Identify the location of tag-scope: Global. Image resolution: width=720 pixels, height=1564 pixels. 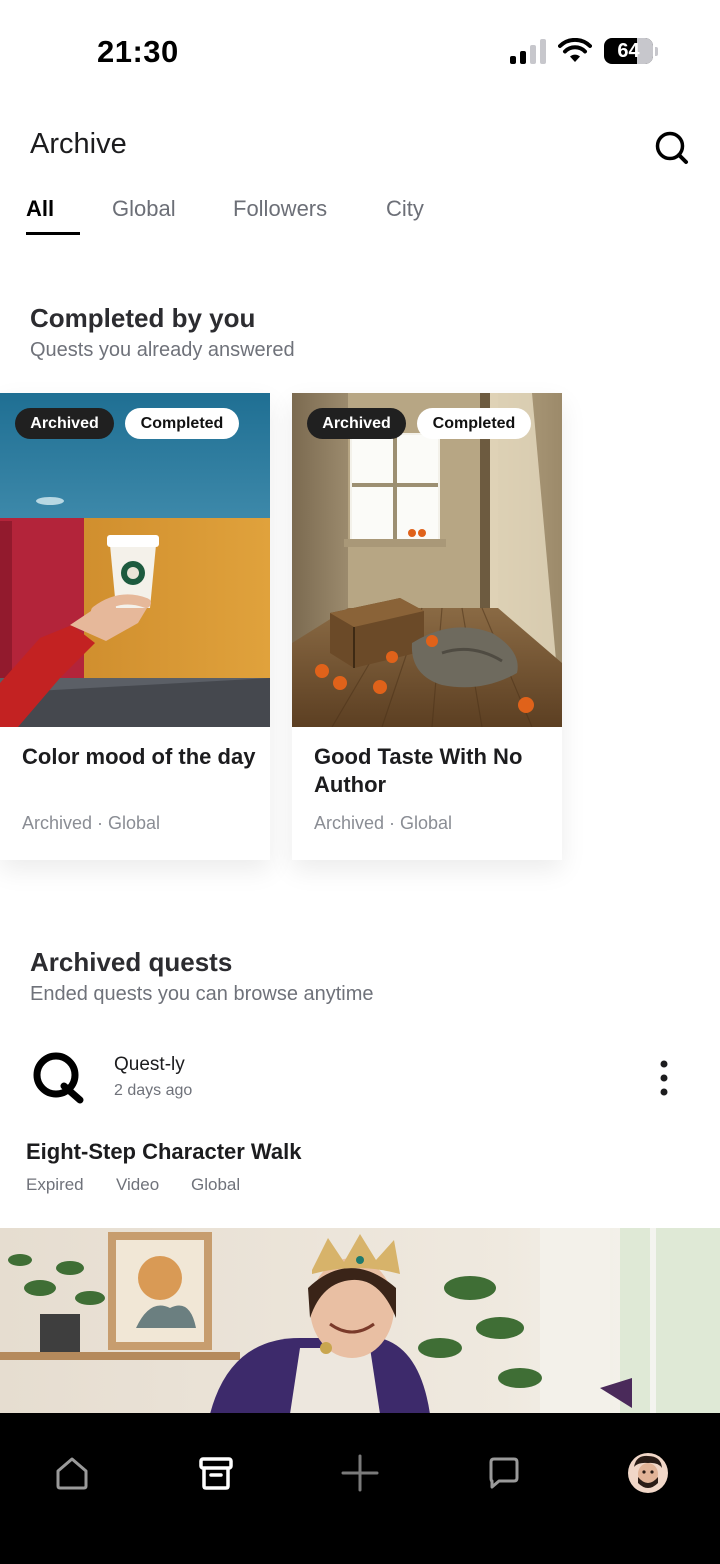
(216, 1184).